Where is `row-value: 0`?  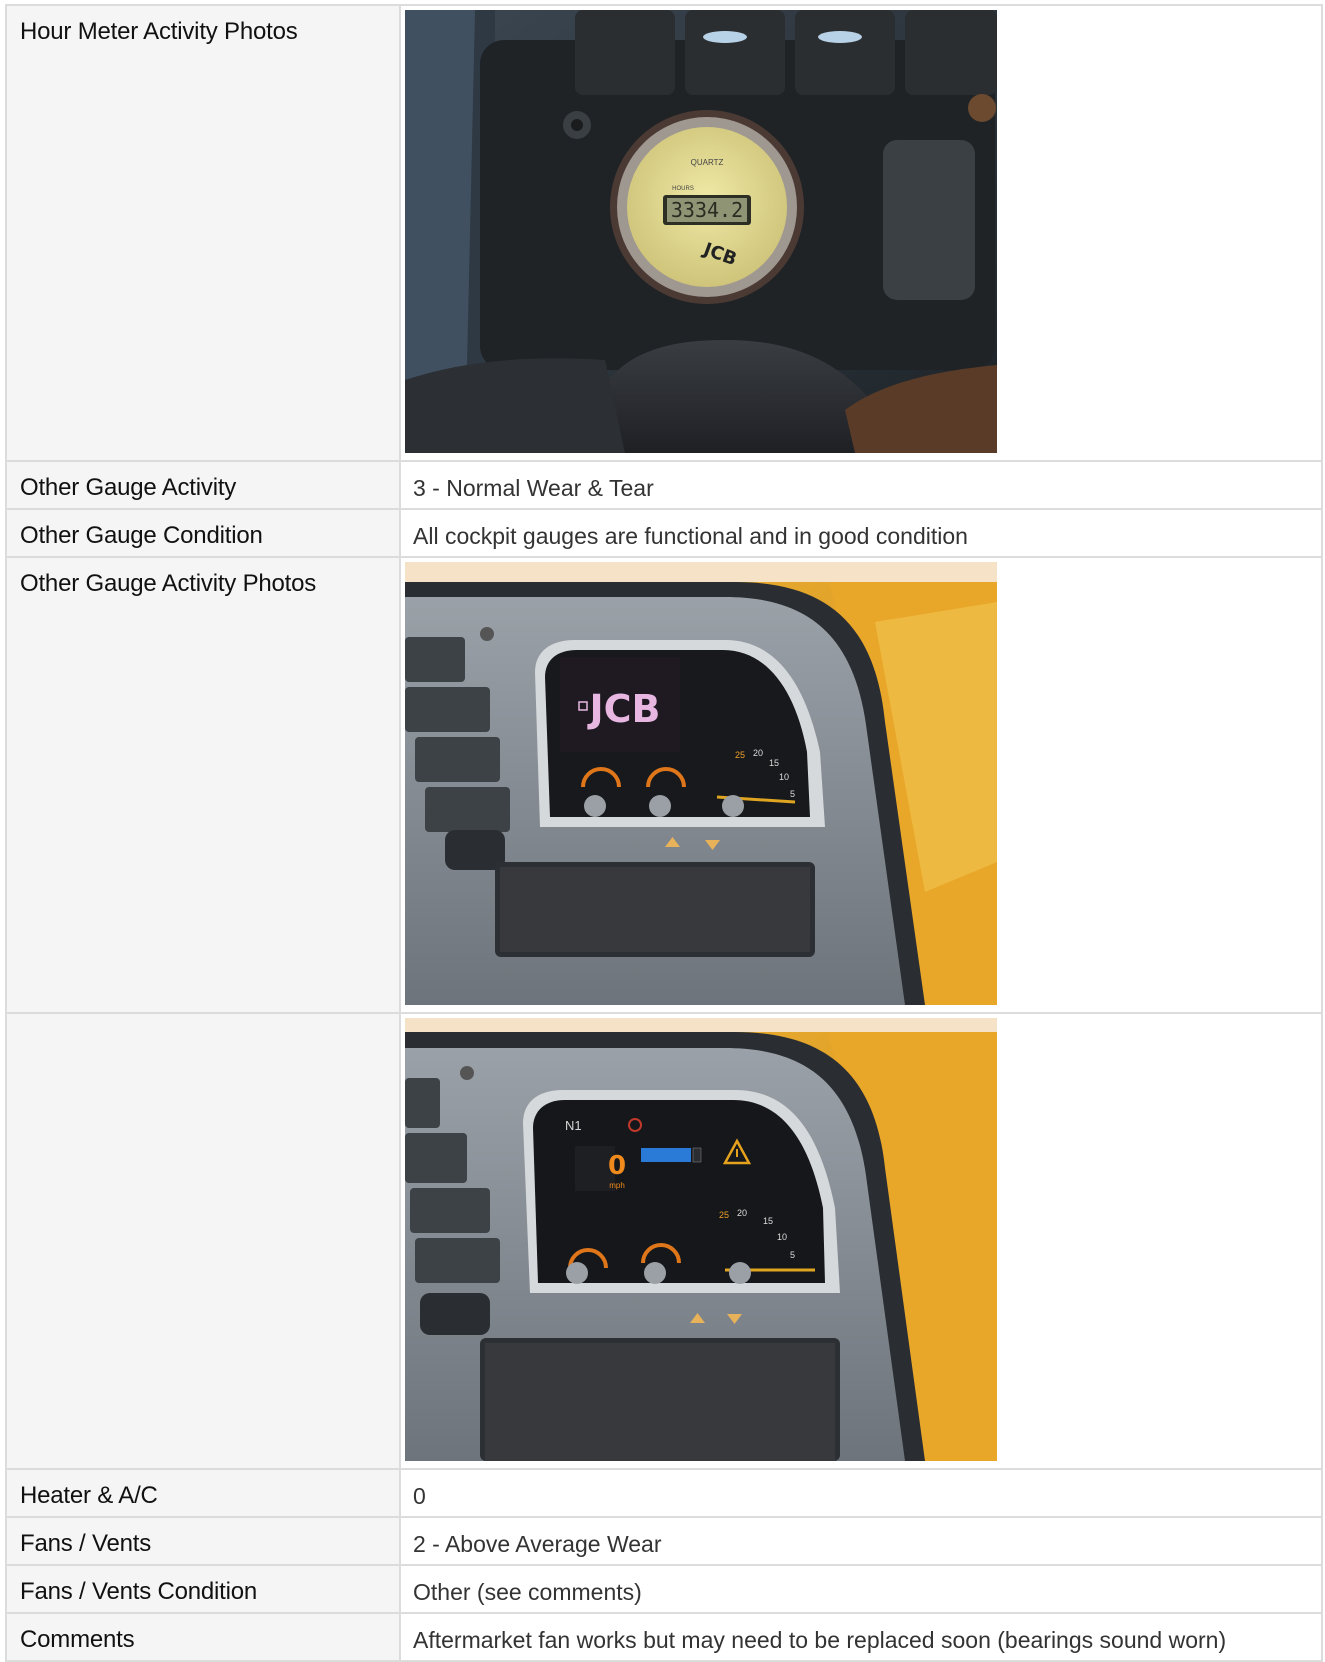 row-value: 0 is located at coordinates (861, 1493).